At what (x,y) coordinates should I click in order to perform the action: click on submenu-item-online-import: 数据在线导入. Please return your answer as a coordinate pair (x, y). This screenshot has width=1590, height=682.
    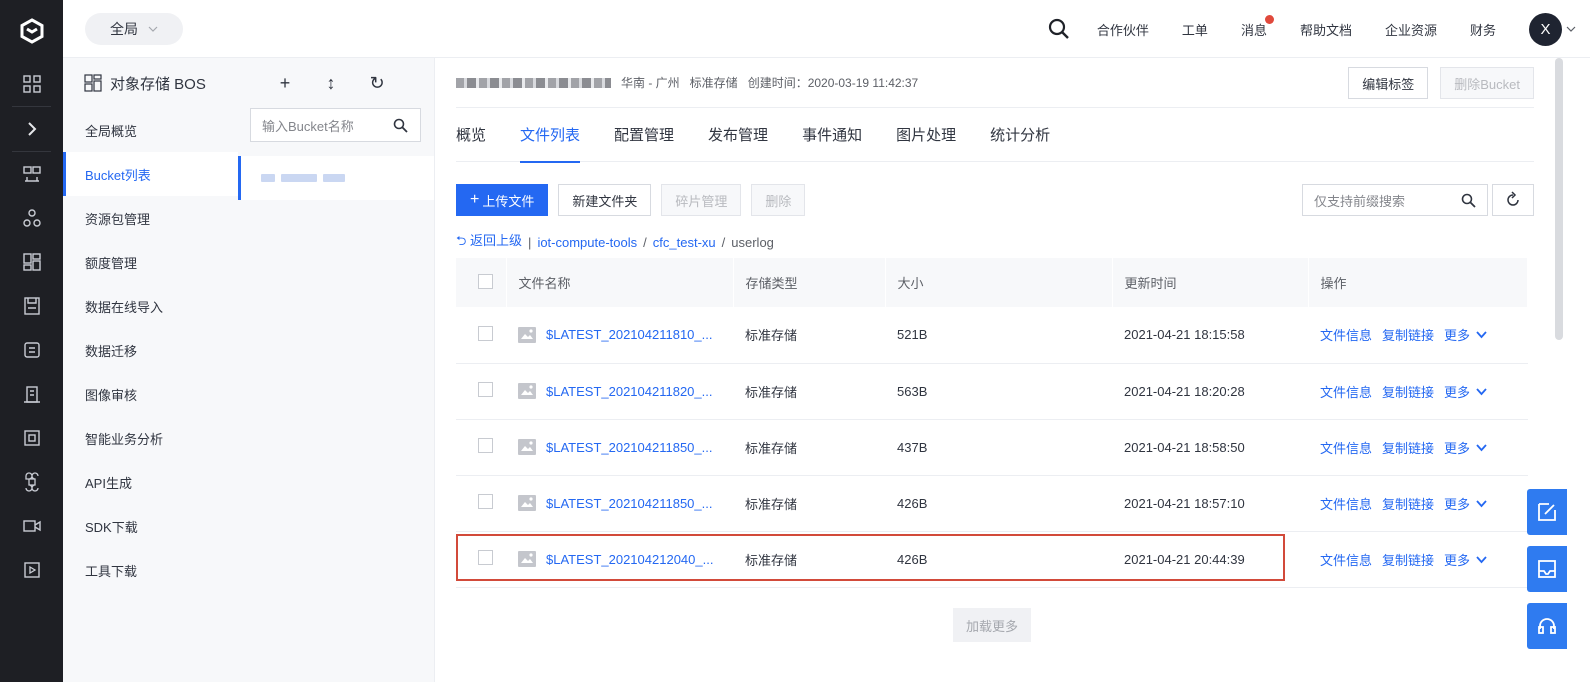
    Looking at the image, I should click on (150, 306).